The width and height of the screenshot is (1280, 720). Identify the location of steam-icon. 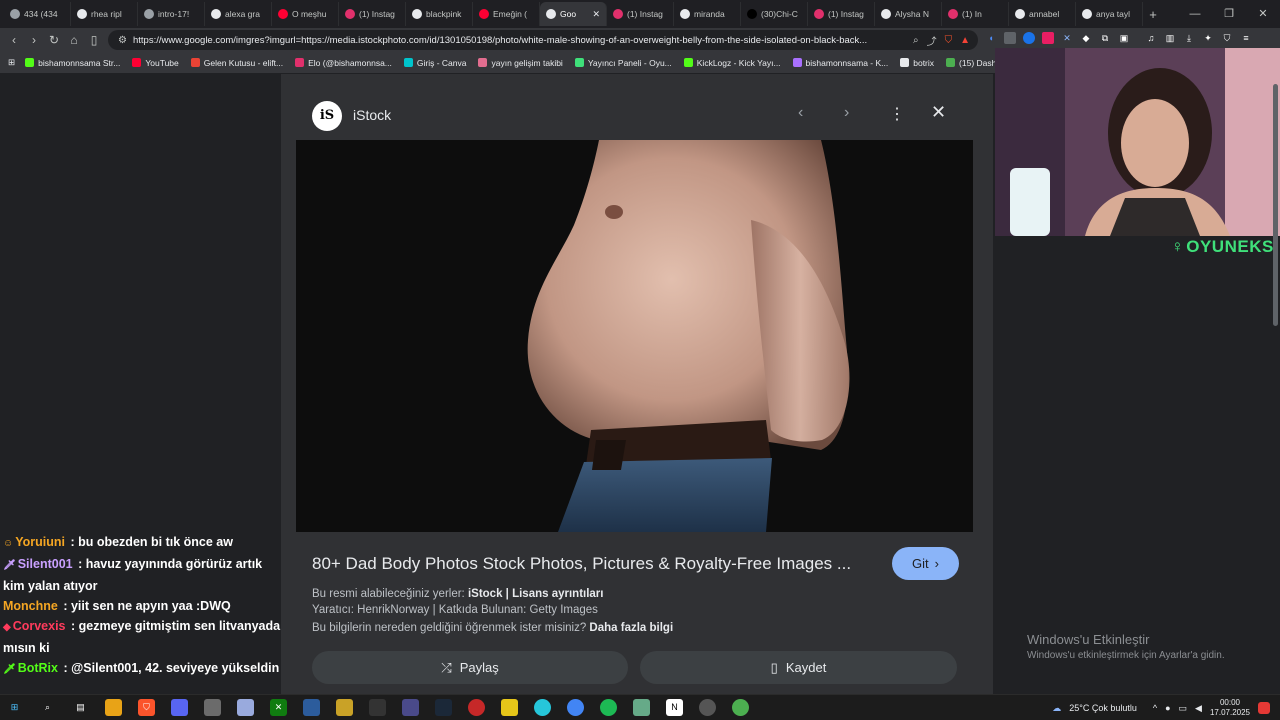
(443, 707).